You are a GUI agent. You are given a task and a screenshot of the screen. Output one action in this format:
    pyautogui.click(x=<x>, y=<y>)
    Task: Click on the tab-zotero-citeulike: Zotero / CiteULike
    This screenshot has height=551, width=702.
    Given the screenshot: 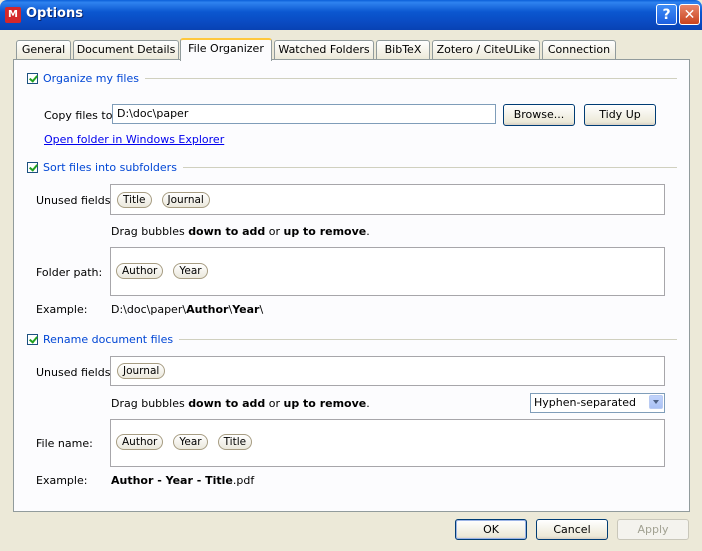 What is the action you would take?
    pyautogui.click(x=486, y=49)
    